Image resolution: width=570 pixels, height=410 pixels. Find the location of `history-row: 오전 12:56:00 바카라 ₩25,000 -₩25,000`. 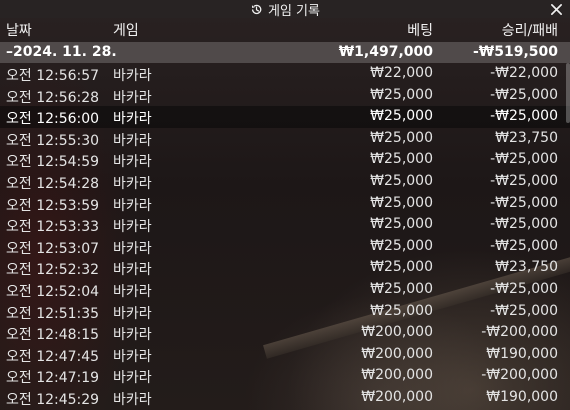

history-row: 오전 12:56:00 바카라 ₩25,000 -₩25,000 is located at coordinates (285, 117).